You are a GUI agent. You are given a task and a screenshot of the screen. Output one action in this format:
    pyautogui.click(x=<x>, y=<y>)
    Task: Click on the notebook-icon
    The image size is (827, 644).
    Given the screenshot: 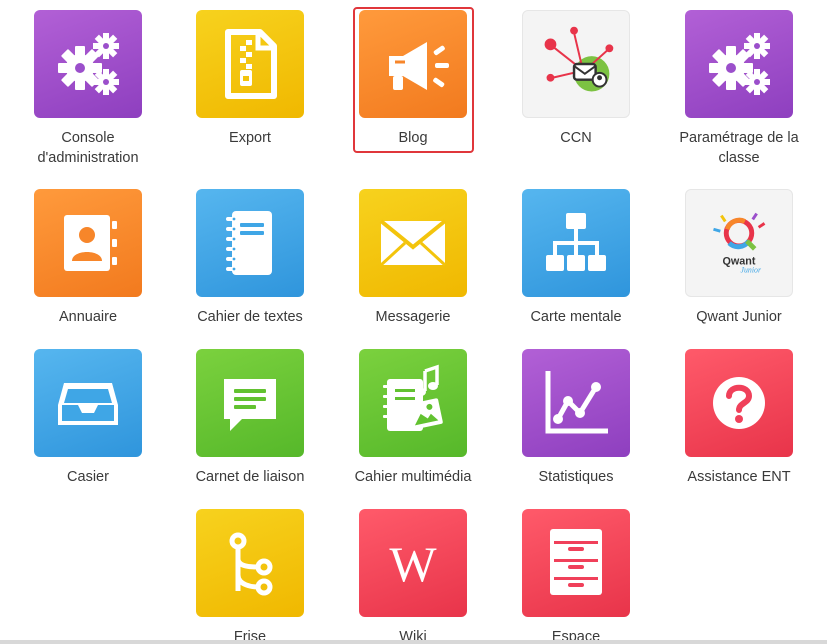 What is the action you would take?
    pyautogui.click(x=250, y=243)
    